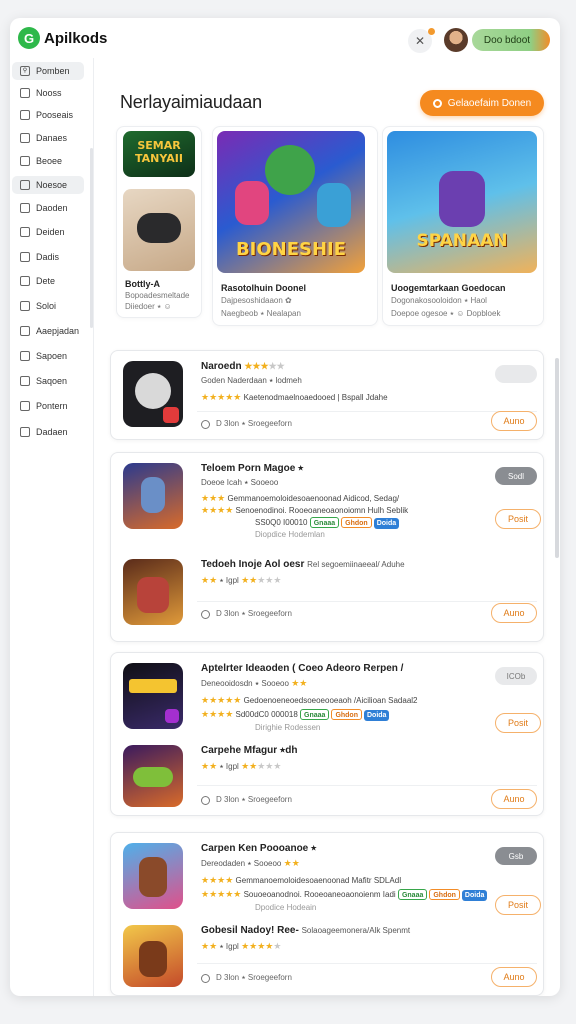 The image size is (576, 1024). What do you see at coordinates (48, 331) in the screenshot?
I see `sidebar-item-11: Aaepjadan` at bounding box center [48, 331].